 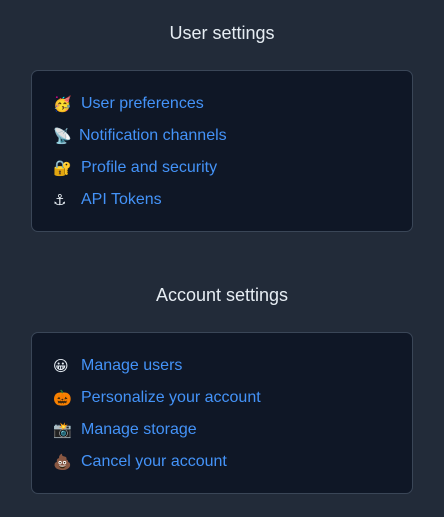 What do you see at coordinates (62, 104) in the screenshot?
I see `party-face-icon: 🥳` at bounding box center [62, 104].